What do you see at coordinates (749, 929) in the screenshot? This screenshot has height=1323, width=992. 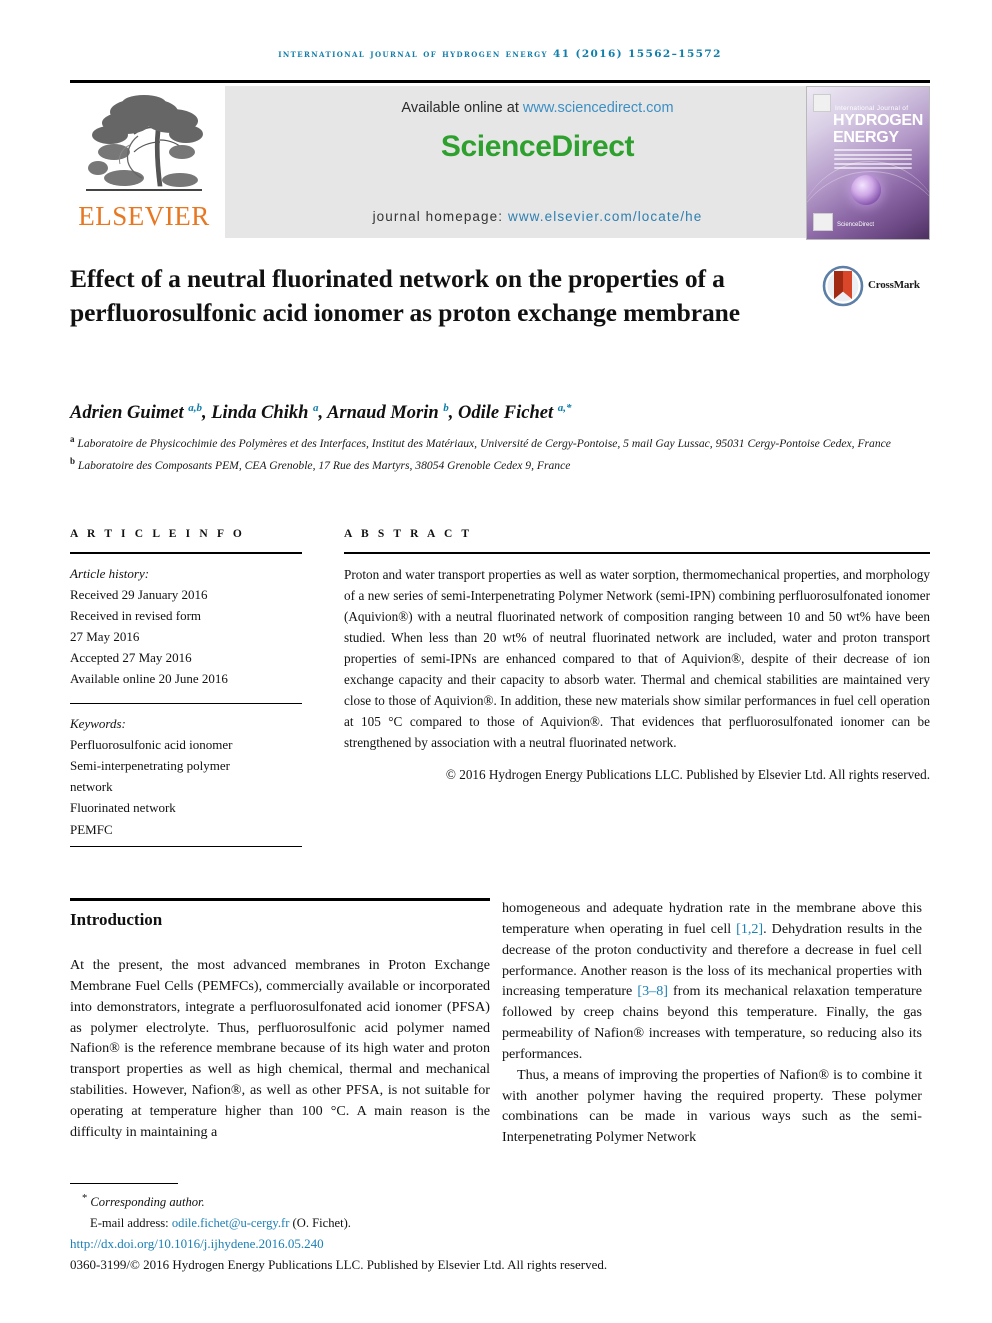 I see `citation-ref-1: [1,2]` at bounding box center [749, 929].